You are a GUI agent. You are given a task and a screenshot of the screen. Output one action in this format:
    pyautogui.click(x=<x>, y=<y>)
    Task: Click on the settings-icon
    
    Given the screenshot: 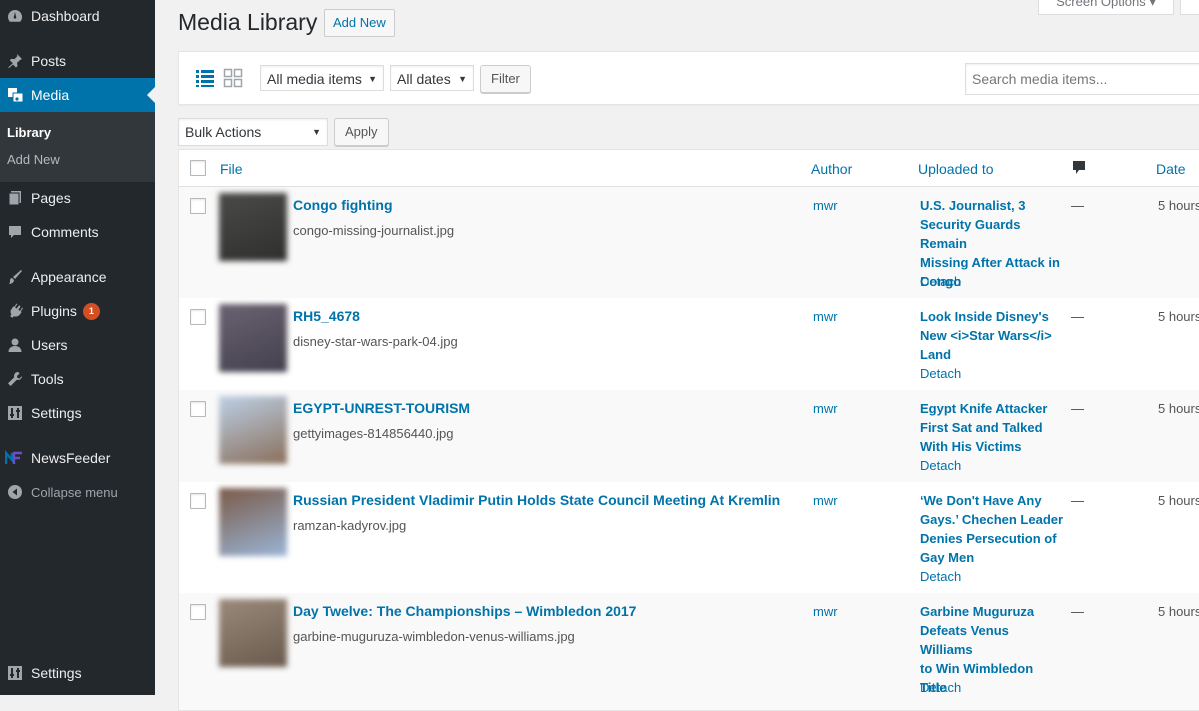 What is the action you would take?
    pyautogui.click(x=15, y=413)
    